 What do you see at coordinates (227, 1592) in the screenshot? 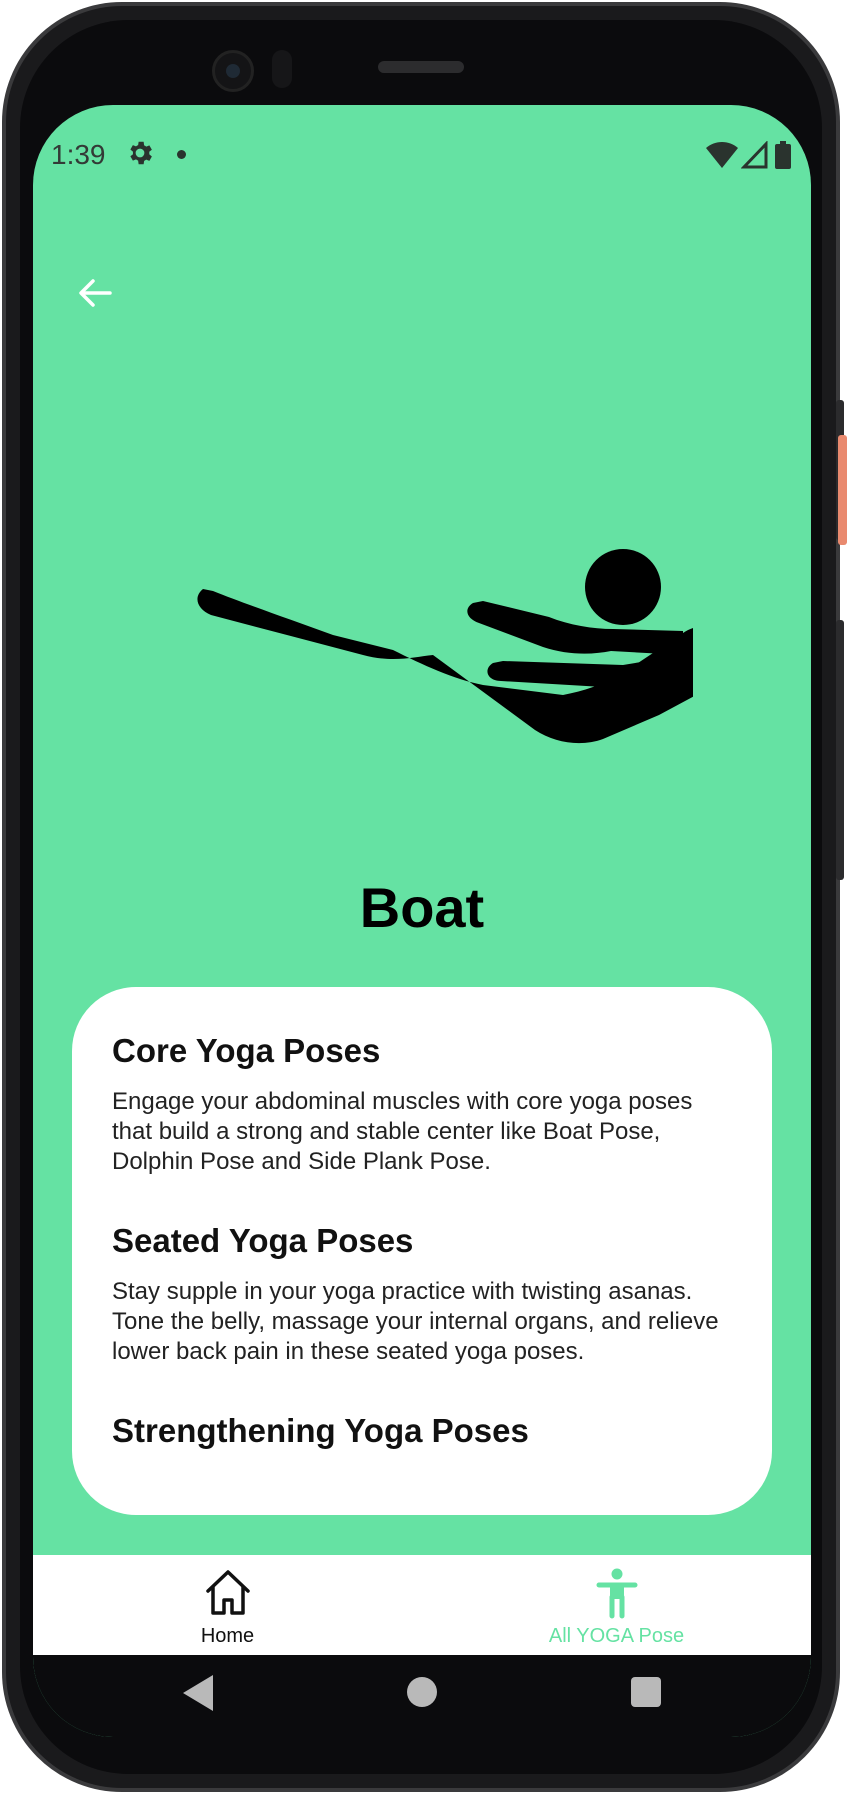
I see `home-icon` at bounding box center [227, 1592].